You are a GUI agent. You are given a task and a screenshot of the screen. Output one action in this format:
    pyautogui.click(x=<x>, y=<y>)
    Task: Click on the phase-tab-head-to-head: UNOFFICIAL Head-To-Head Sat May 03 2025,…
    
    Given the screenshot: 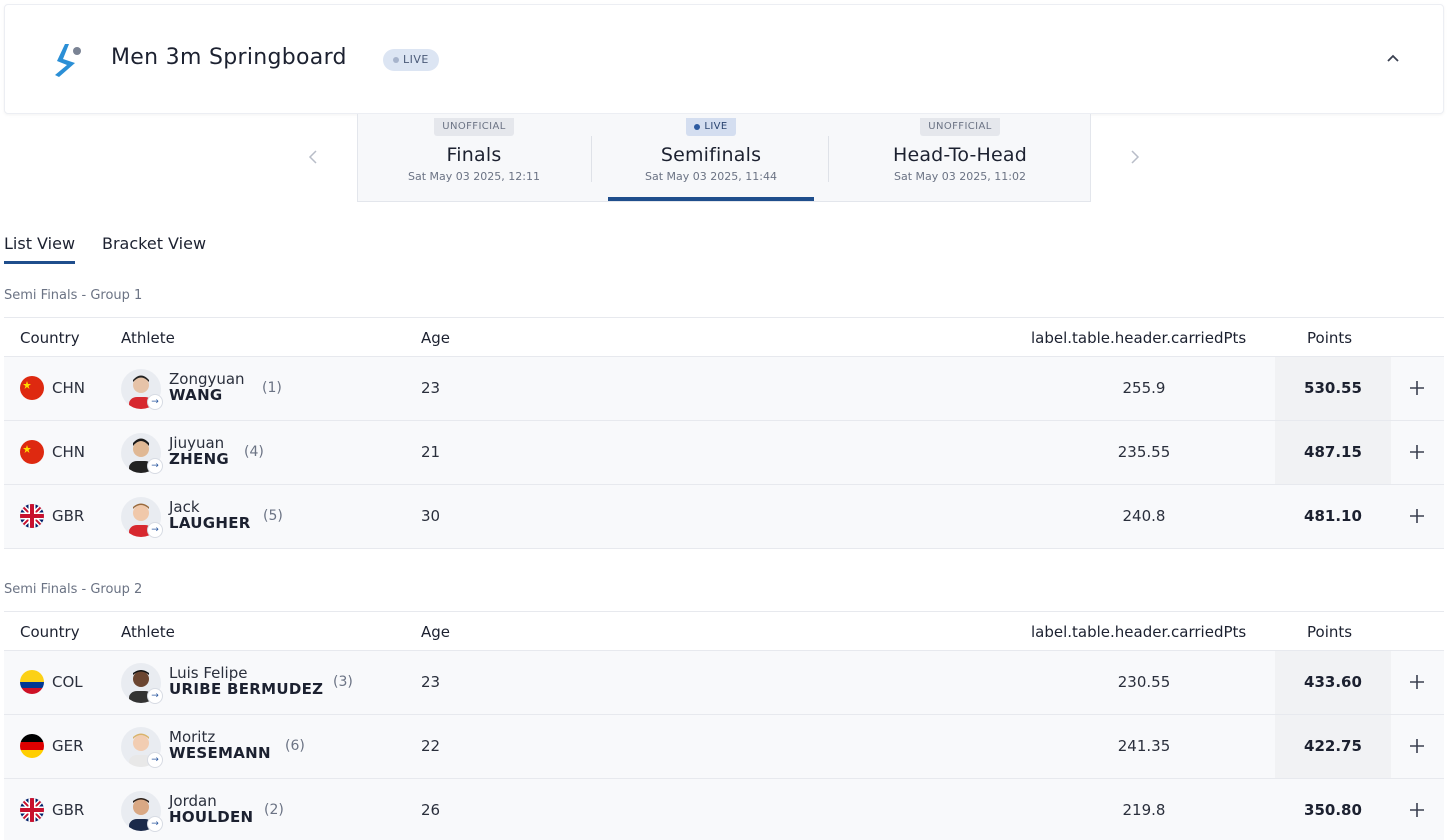 What is the action you would take?
    pyautogui.click(x=960, y=158)
    